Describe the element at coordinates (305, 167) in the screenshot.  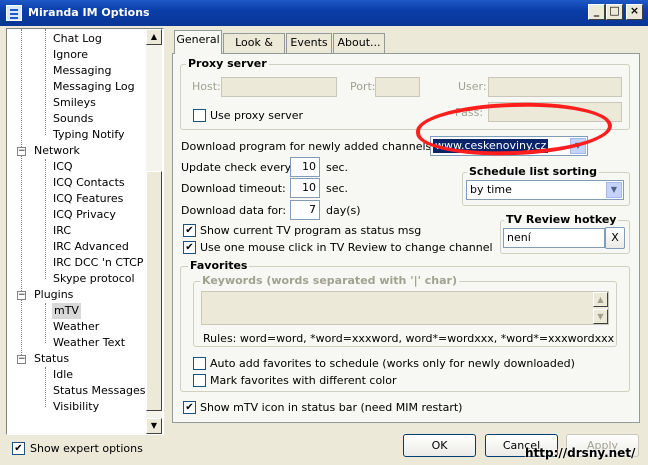
I see `update-check-input: 10` at that location.